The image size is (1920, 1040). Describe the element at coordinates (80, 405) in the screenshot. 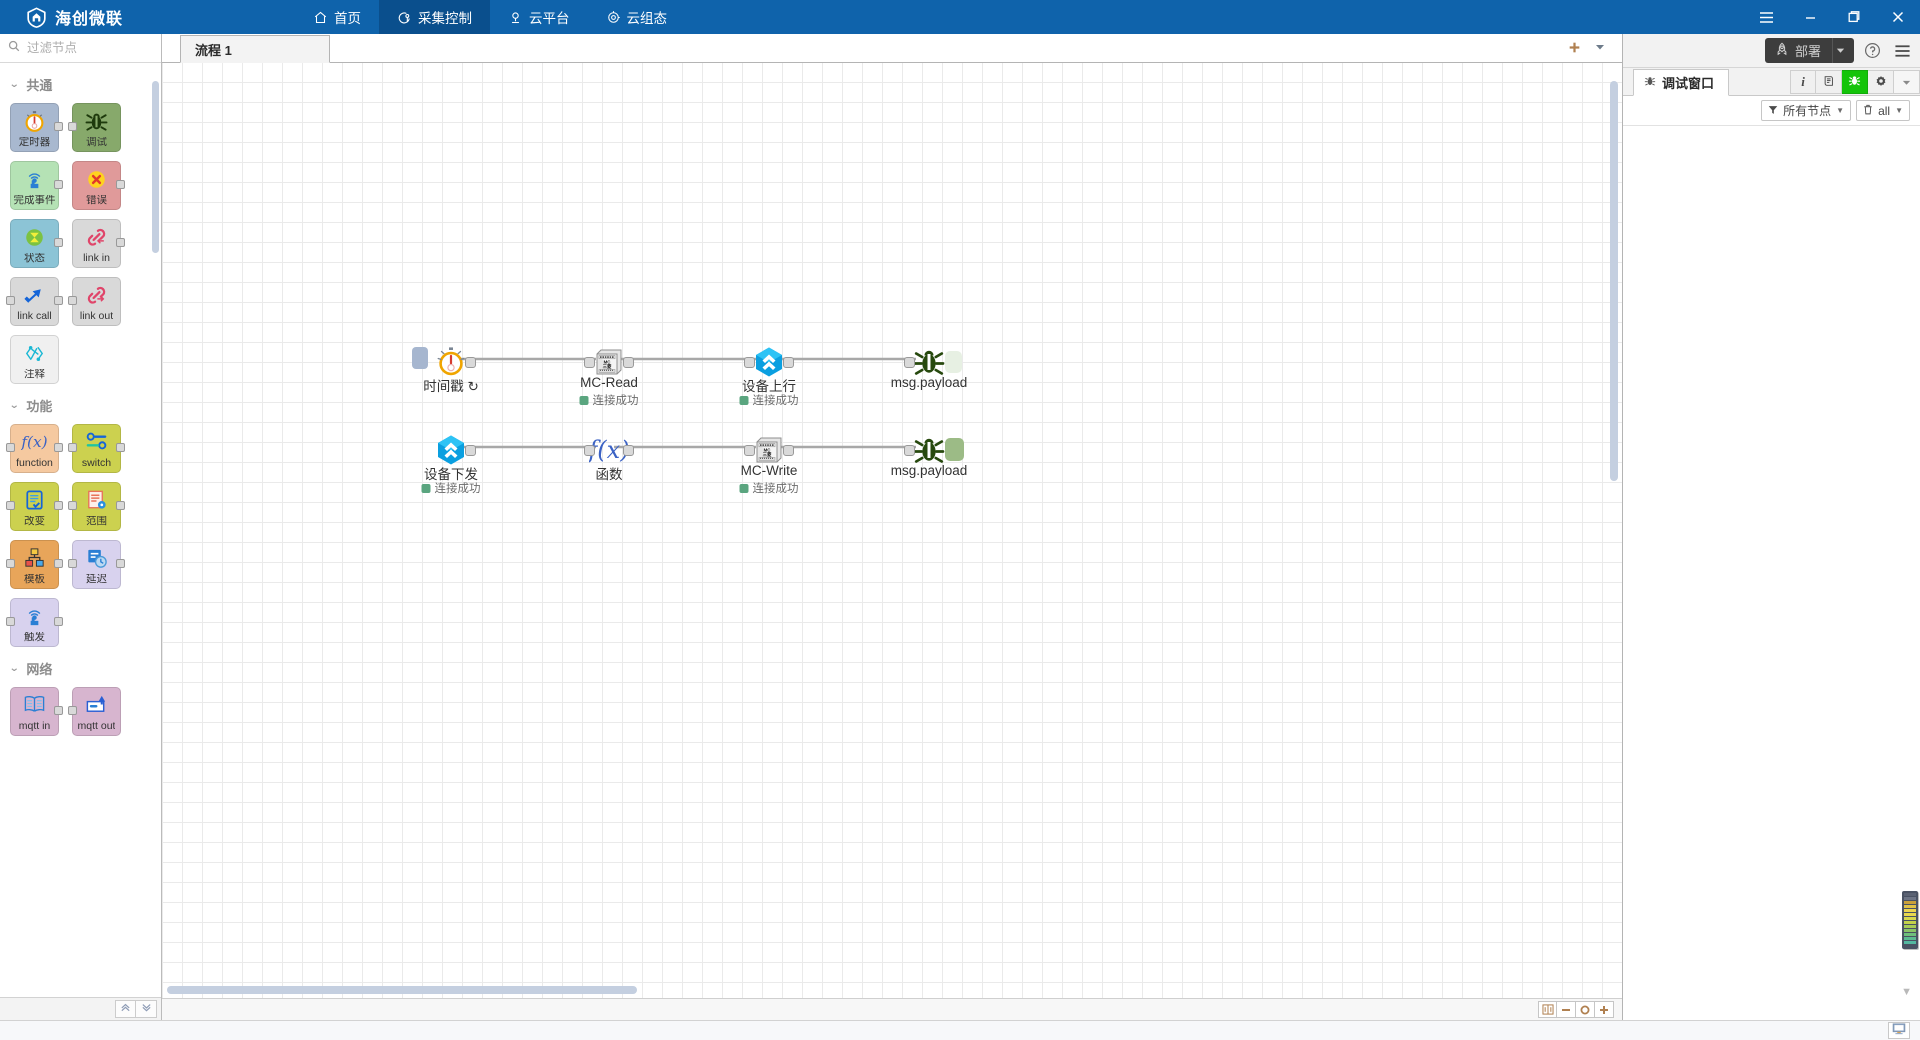

I see `palette-category-function: ⌄ 功能` at that location.